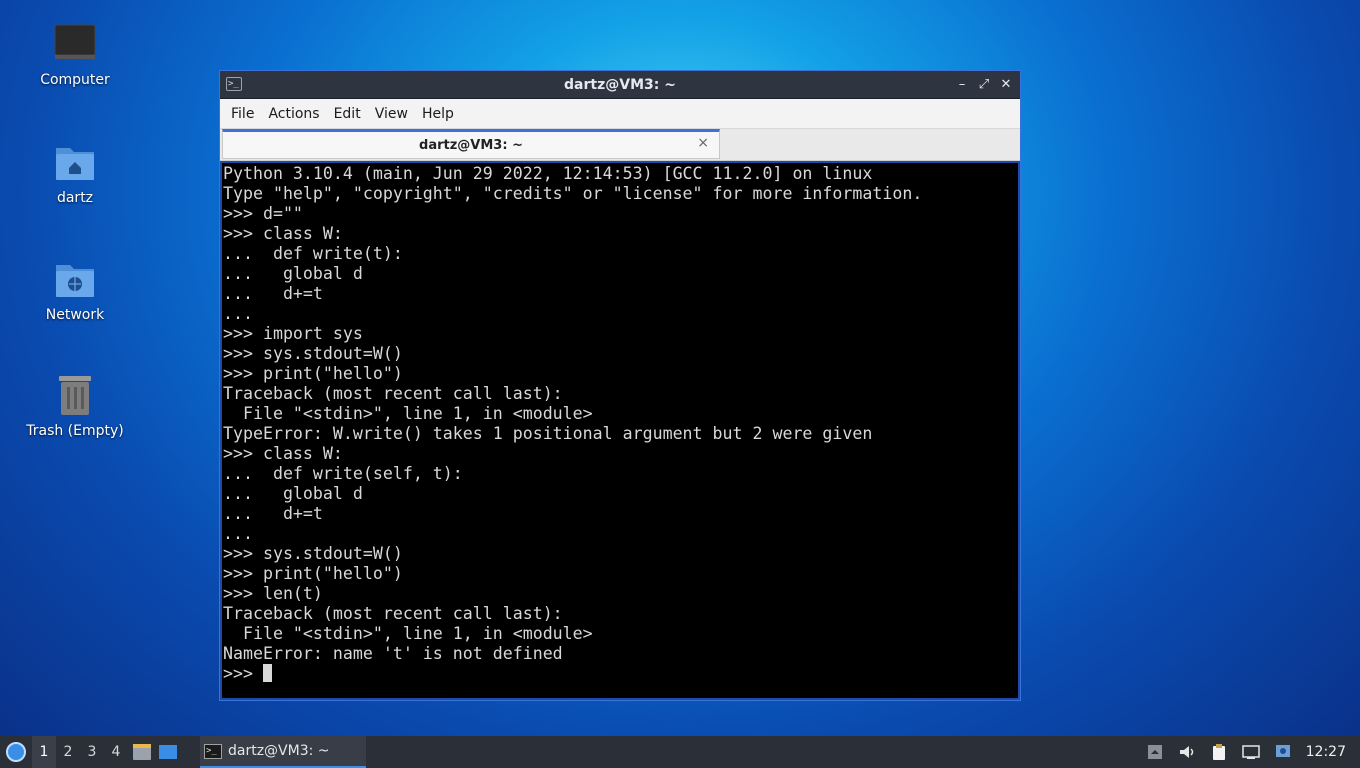 The image size is (1360, 768). I want to click on task-terminal: >_ dartz@VM3: ~, so click(283, 752).